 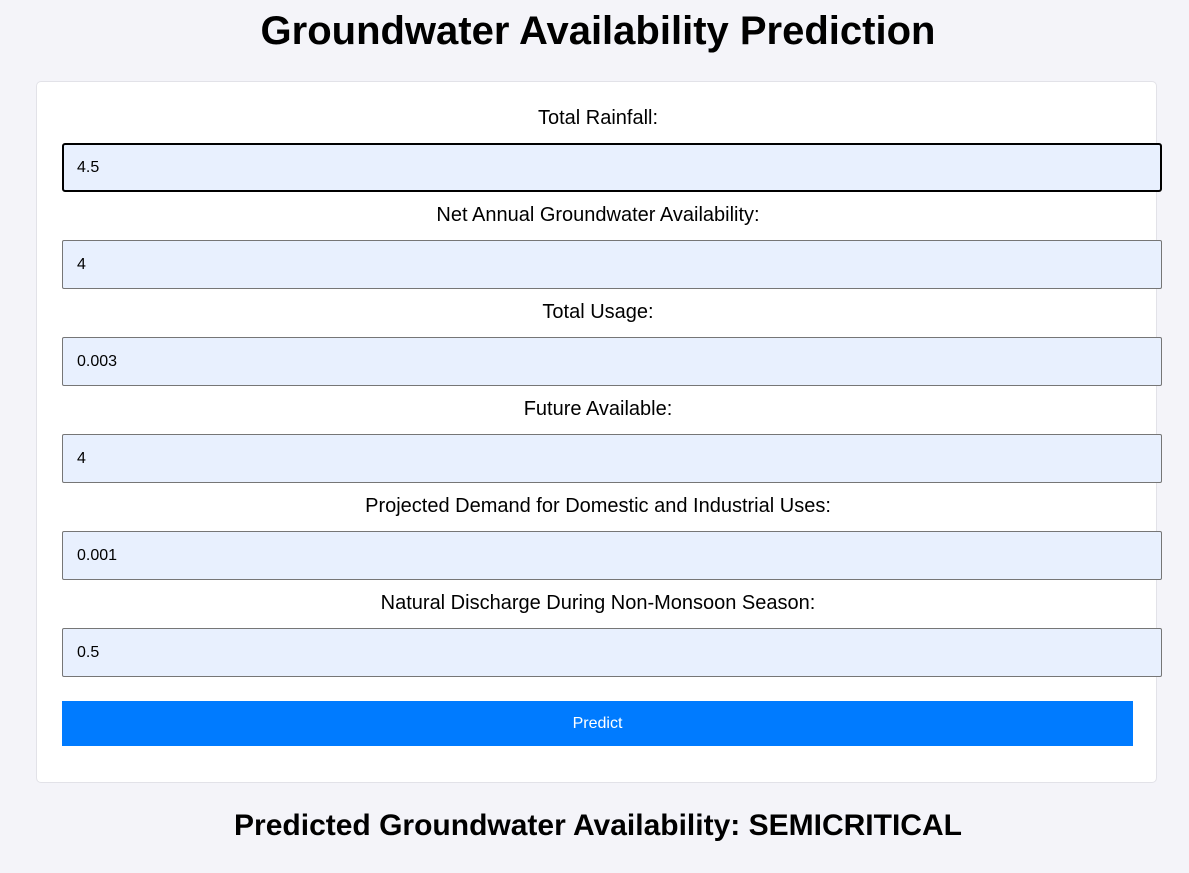 I want to click on future-available-label: Future Available:, so click(x=598, y=409).